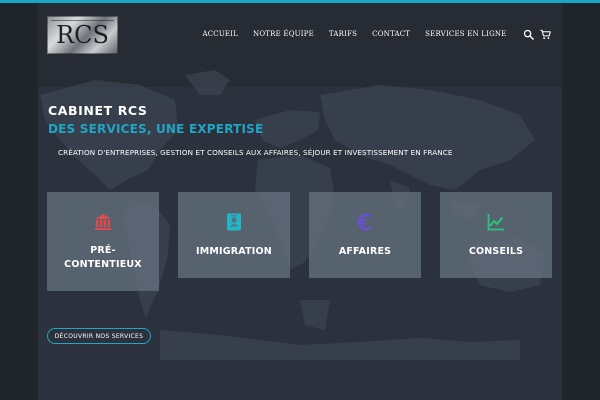  I want to click on logo-text: RCS, so click(82, 35).